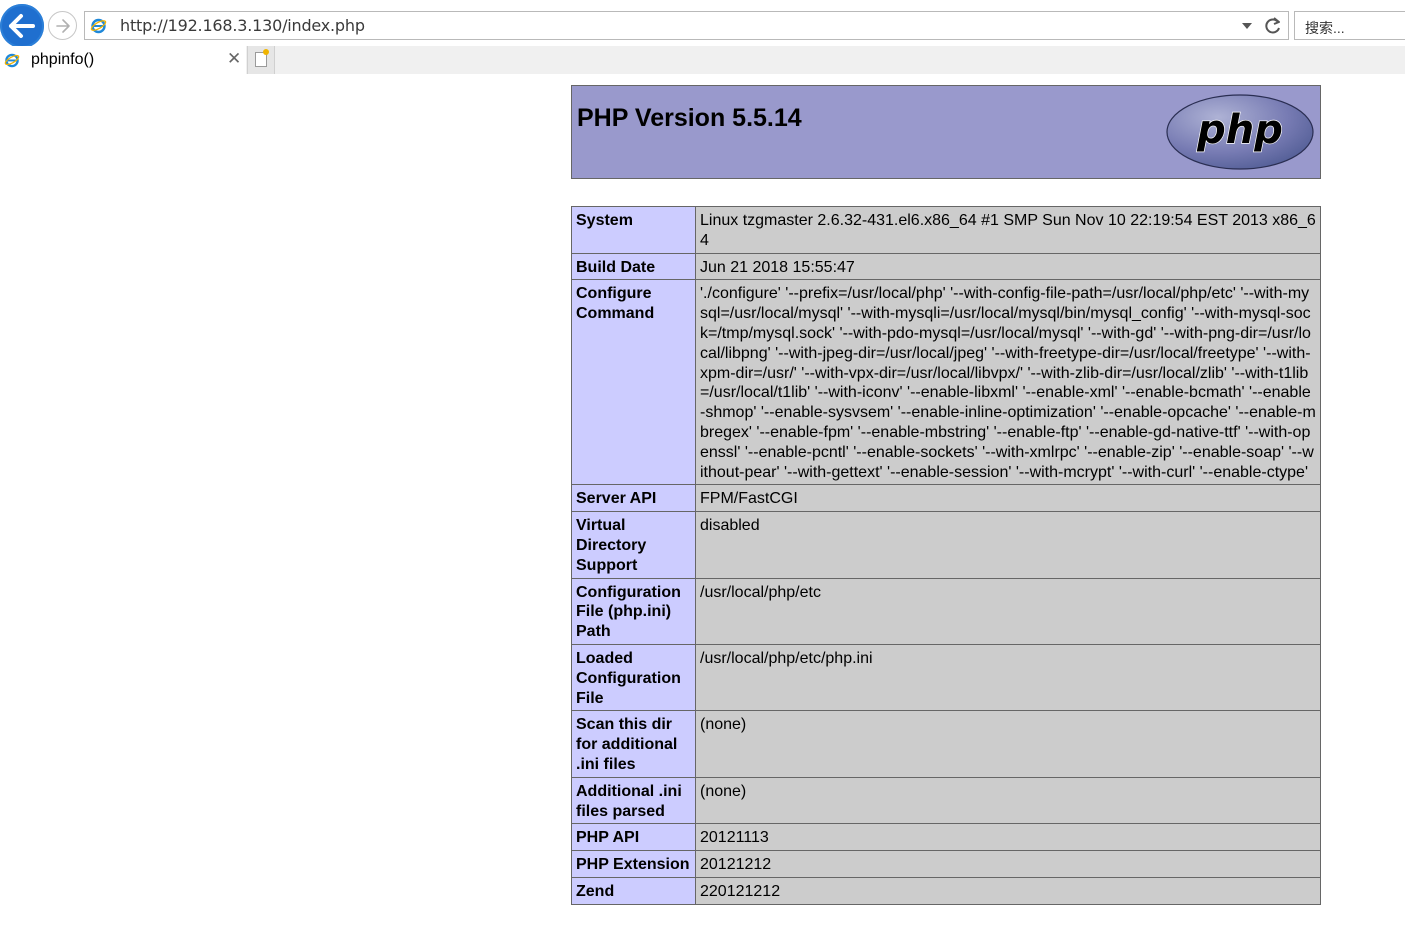 This screenshot has height=944, width=1405. What do you see at coordinates (946, 132) in the screenshot?
I see `php-header: PHP Version 5.5.14 php` at bounding box center [946, 132].